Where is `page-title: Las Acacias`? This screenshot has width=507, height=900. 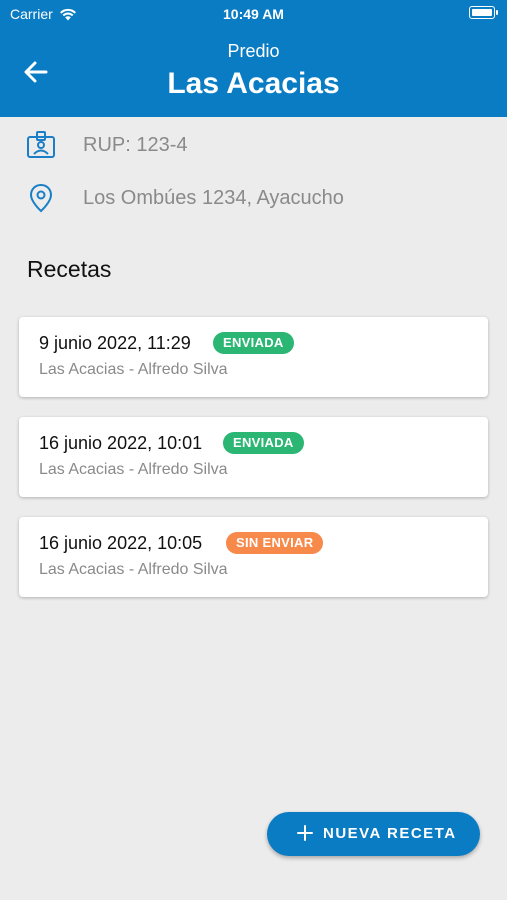 page-title: Las Acacias is located at coordinates (253, 83).